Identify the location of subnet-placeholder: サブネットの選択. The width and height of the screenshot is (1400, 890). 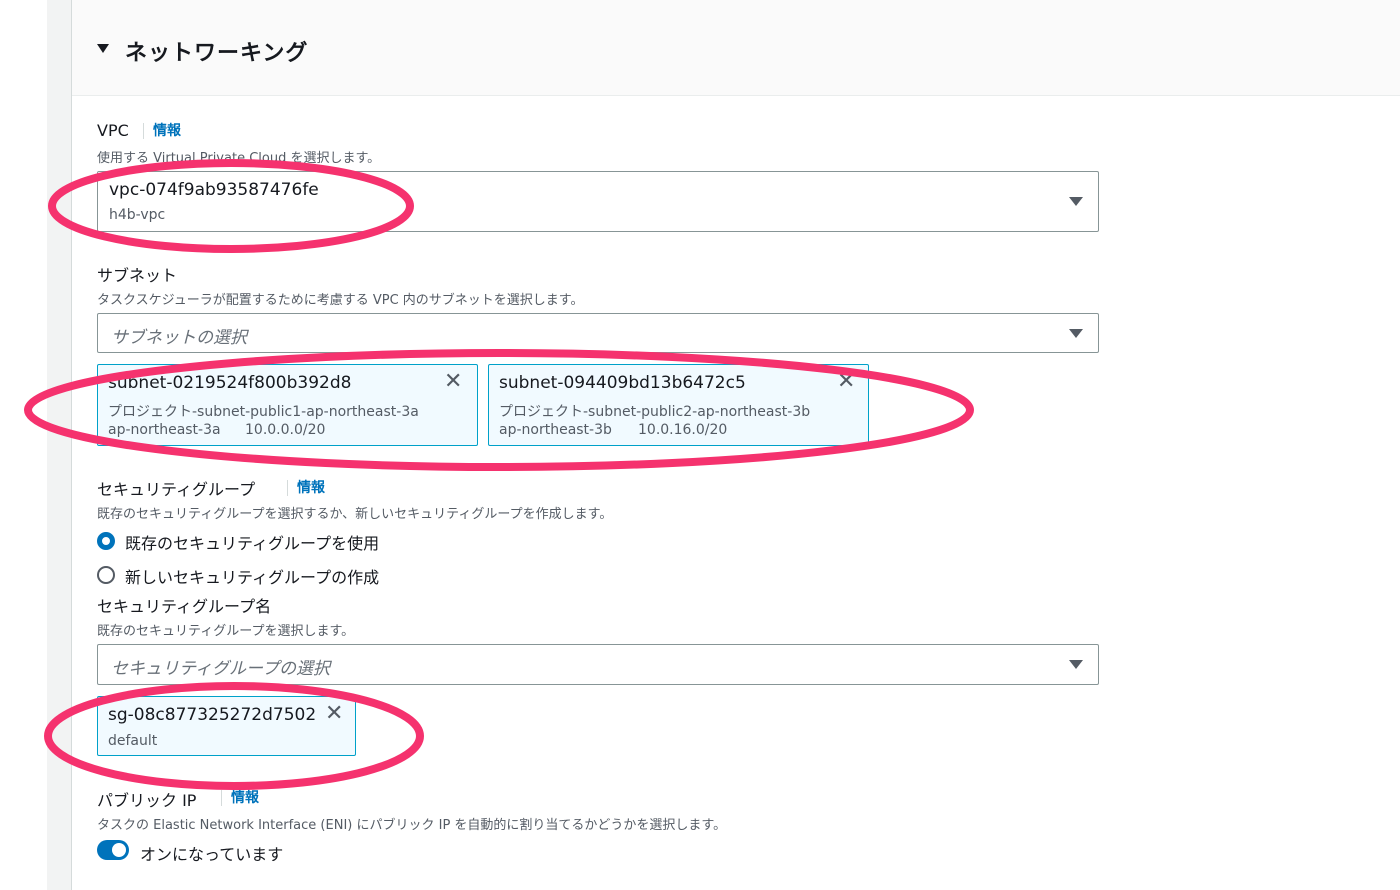
(179, 338).